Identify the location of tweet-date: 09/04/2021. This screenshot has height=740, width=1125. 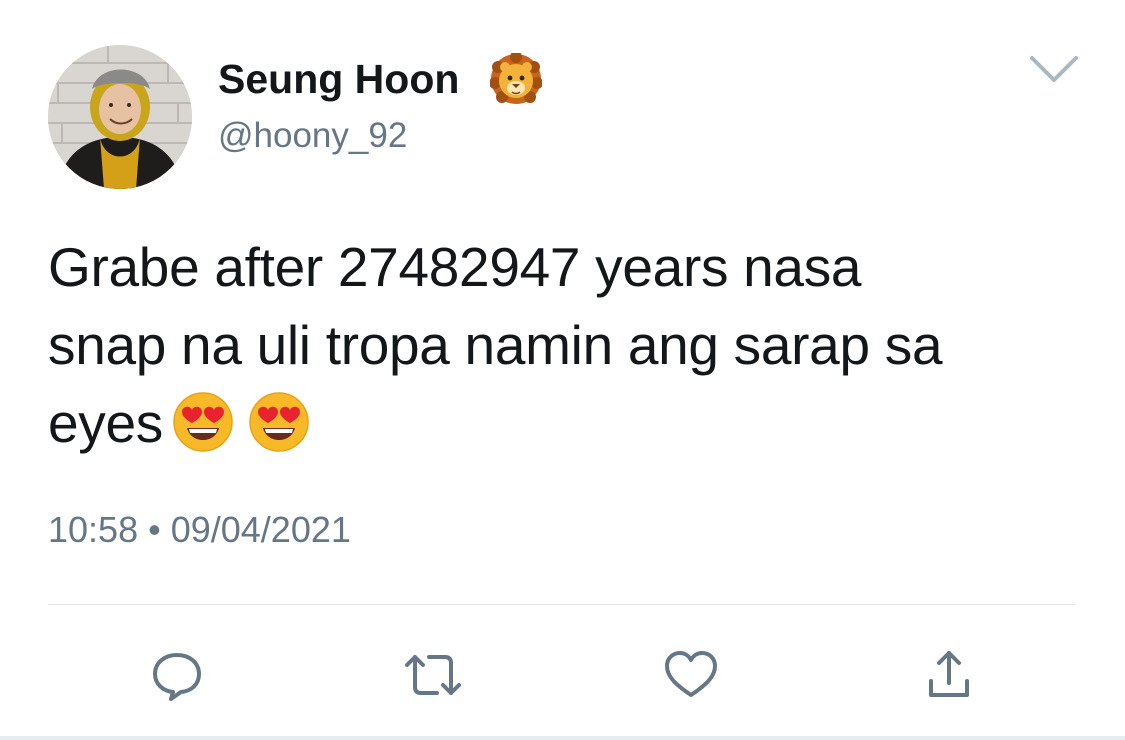
(260, 529).